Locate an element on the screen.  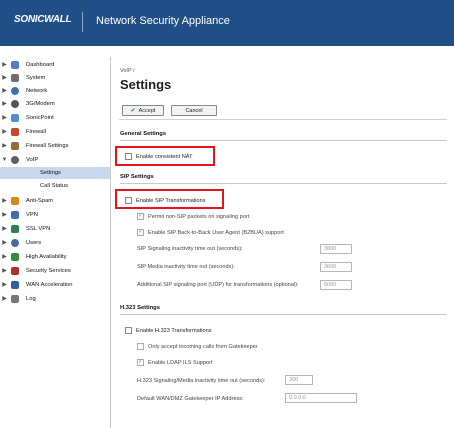
sidebar-item-label: Firewall is located at coordinates (36, 131).